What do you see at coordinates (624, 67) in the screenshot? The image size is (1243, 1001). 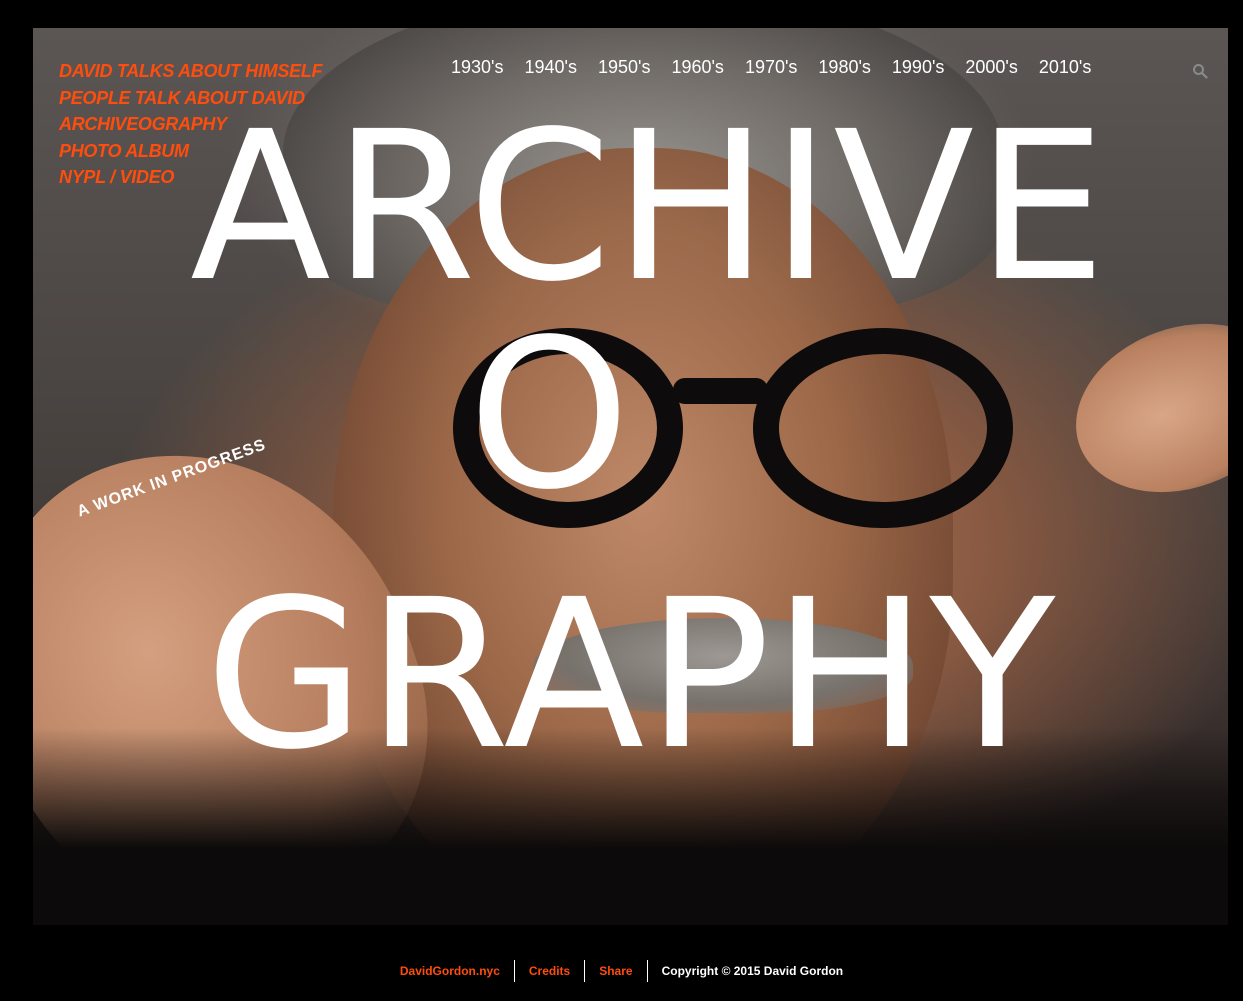 I see `decade-1950s: 1950's` at bounding box center [624, 67].